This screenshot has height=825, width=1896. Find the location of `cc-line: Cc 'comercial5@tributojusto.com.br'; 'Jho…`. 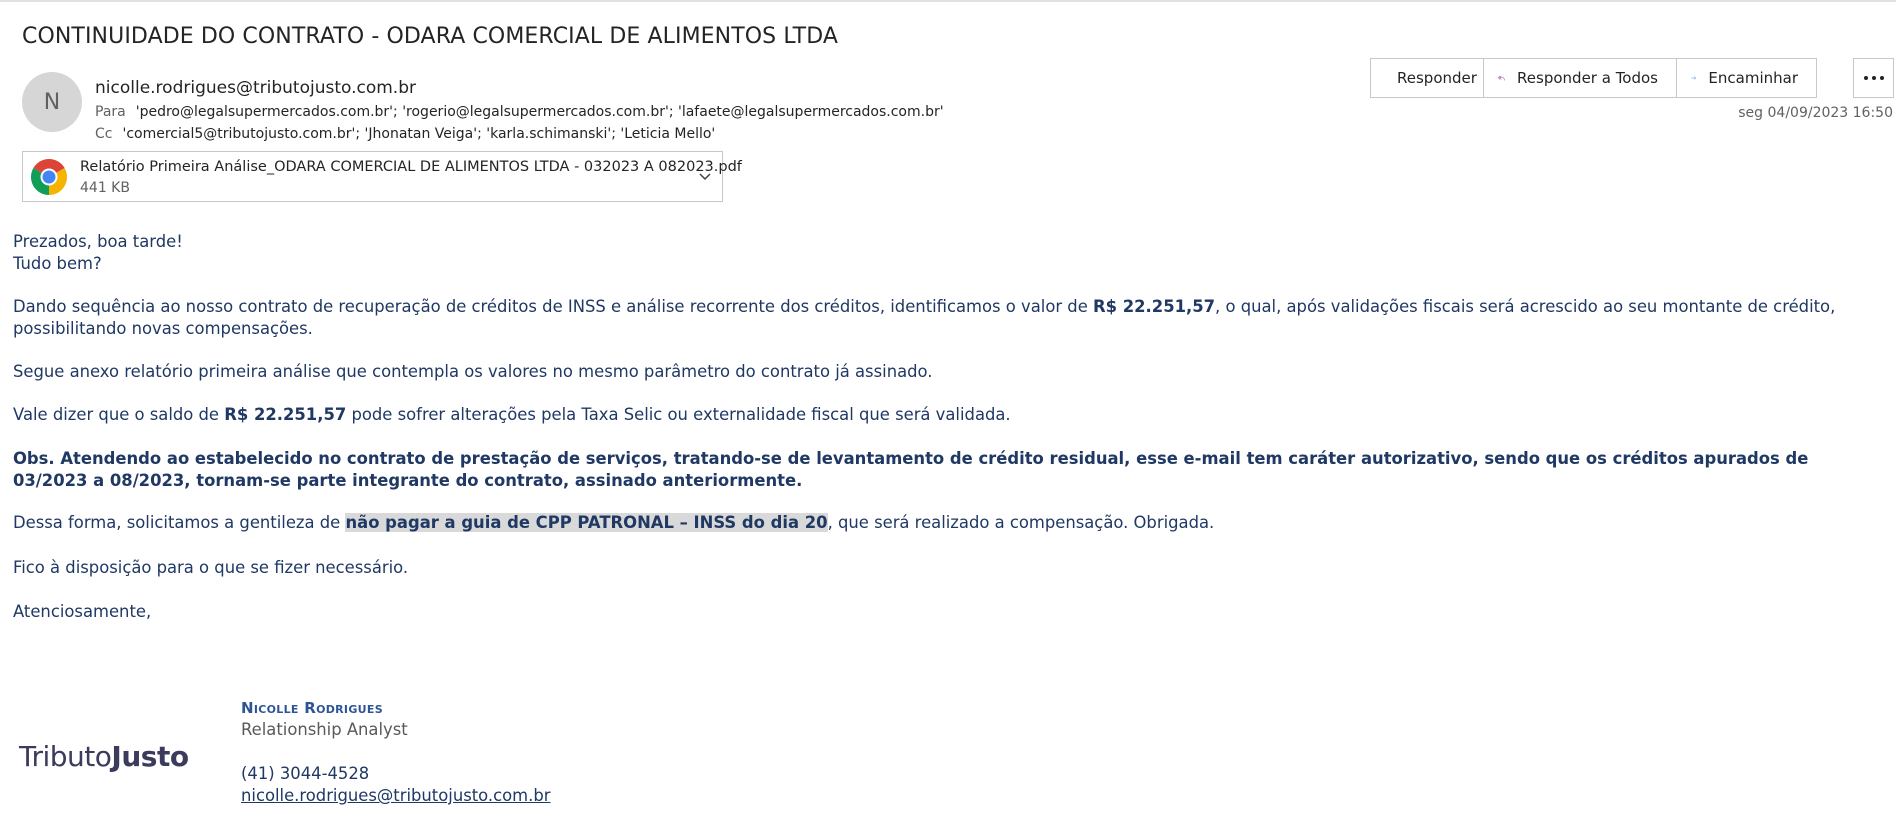

cc-line: Cc 'comercial5@tributojusto.com.br'; 'Jho… is located at coordinates (405, 134).